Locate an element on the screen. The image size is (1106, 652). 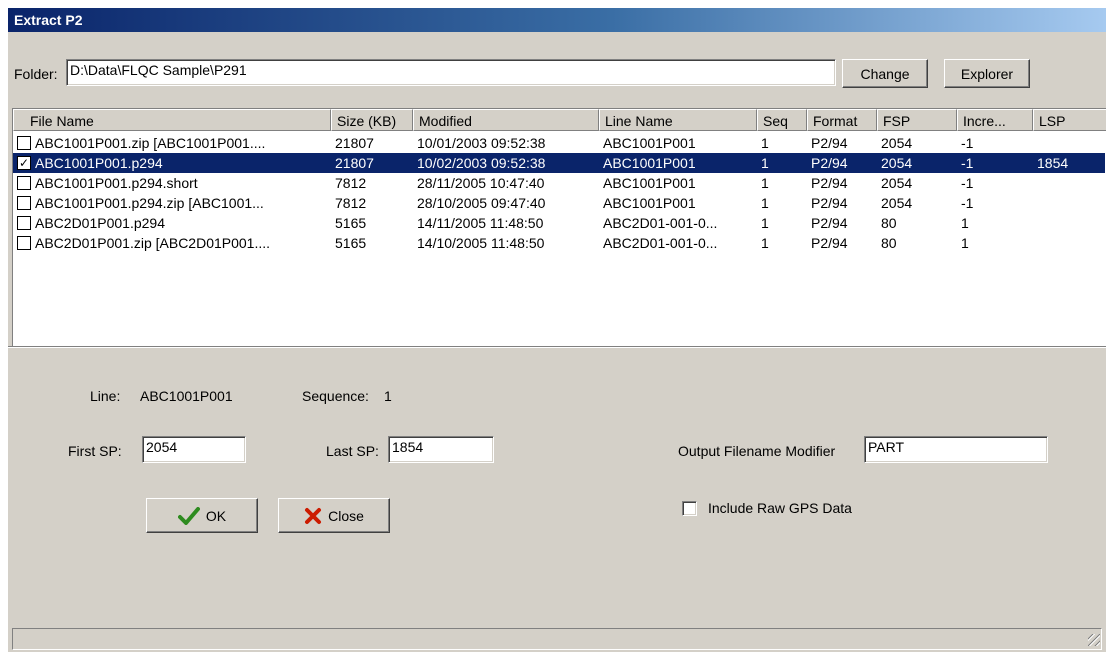
change-button: Change is located at coordinates (885, 73).